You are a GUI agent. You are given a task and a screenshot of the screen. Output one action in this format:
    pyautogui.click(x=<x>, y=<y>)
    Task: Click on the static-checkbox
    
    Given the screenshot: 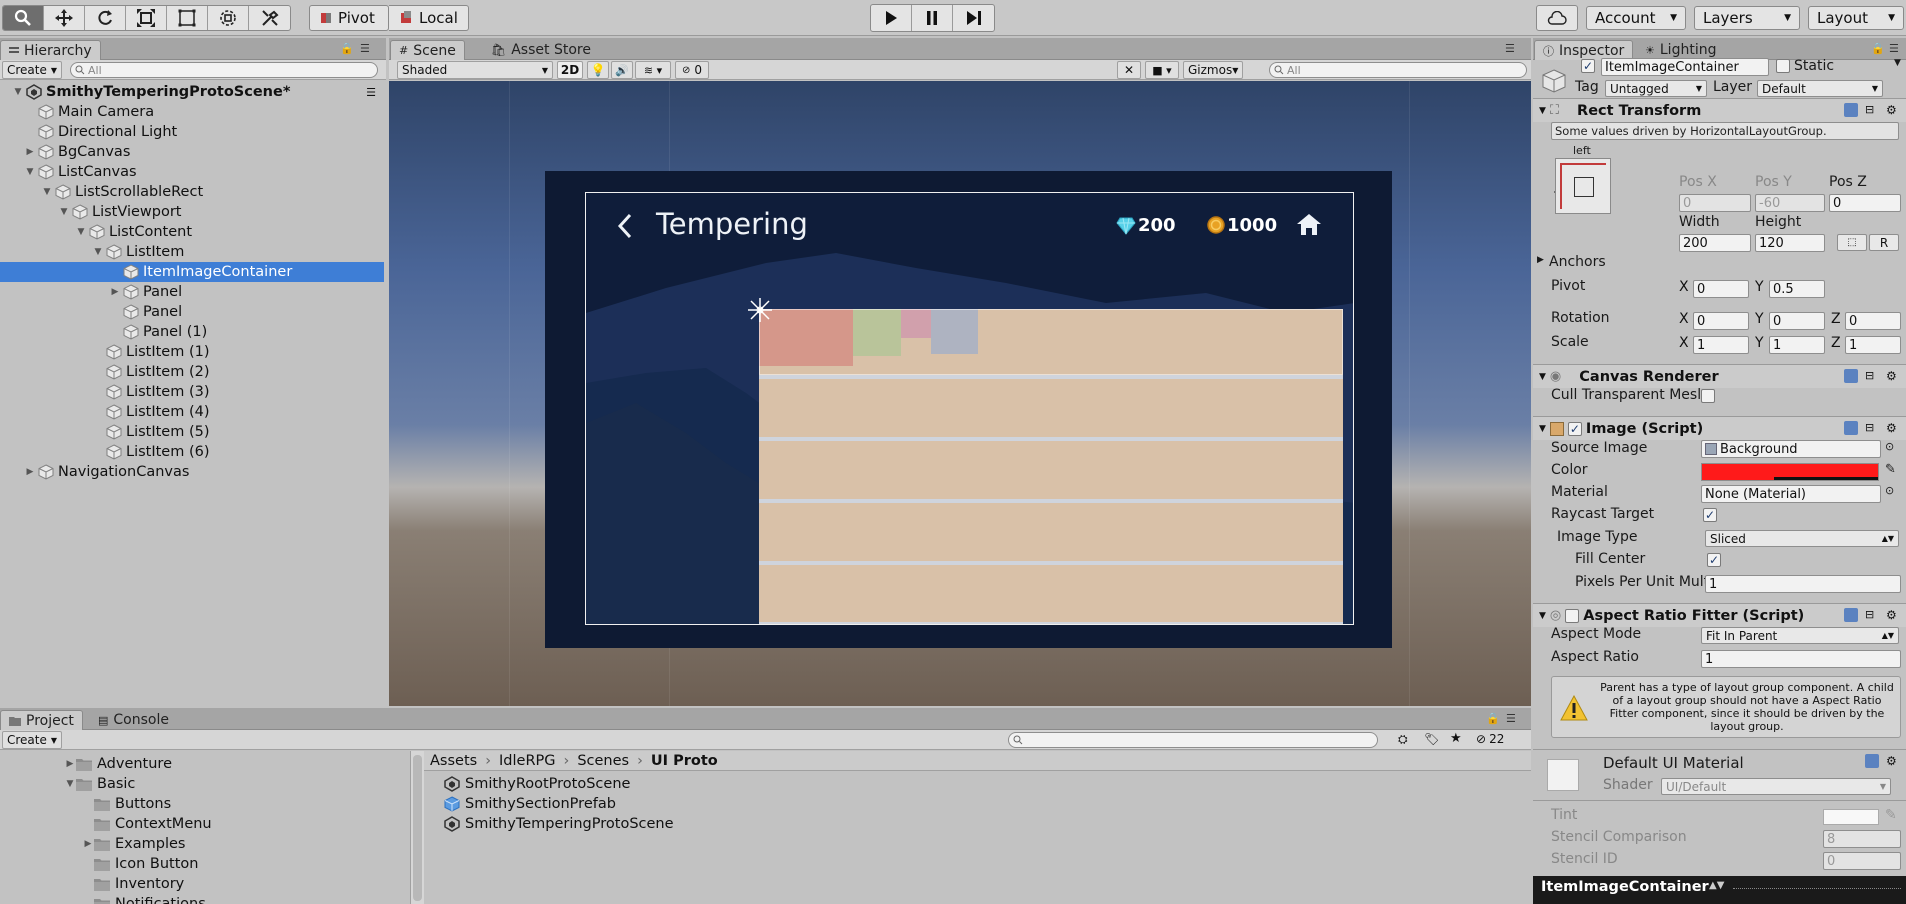 What is the action you would take?
    pyautogui.click(x=1783, y=66)
    